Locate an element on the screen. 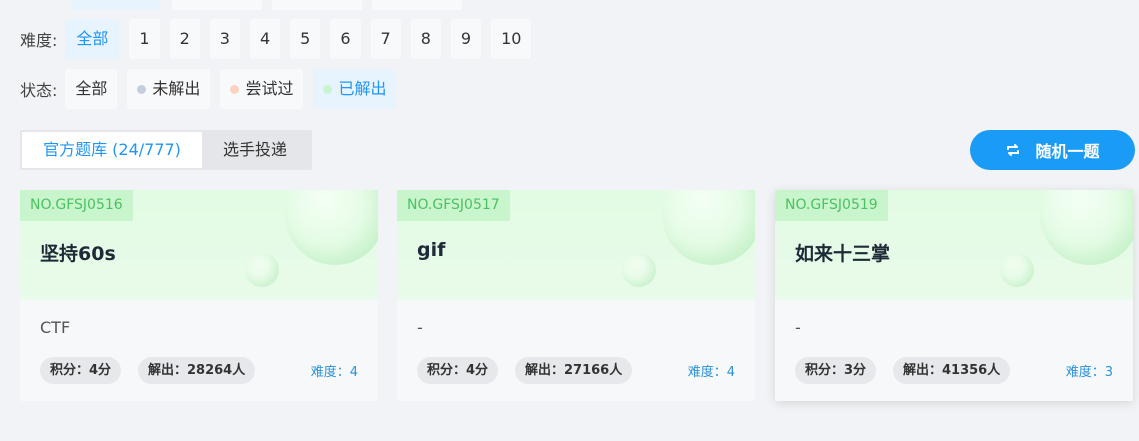  tab-submissions: 选手投递 is located at coordinates (255, 150).